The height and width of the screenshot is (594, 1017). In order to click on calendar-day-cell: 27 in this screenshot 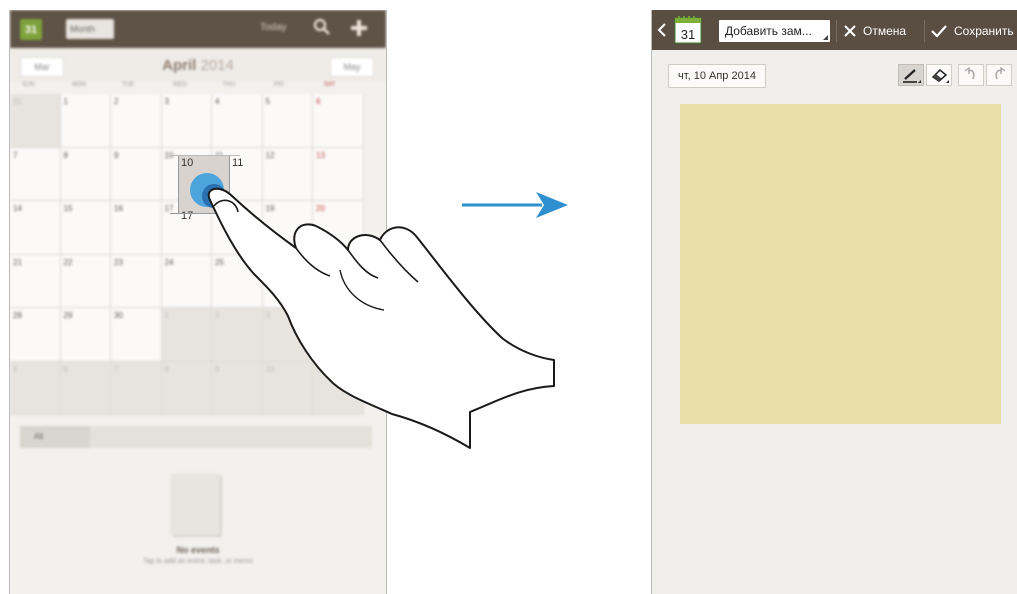, I will do `click(338, 281)`.